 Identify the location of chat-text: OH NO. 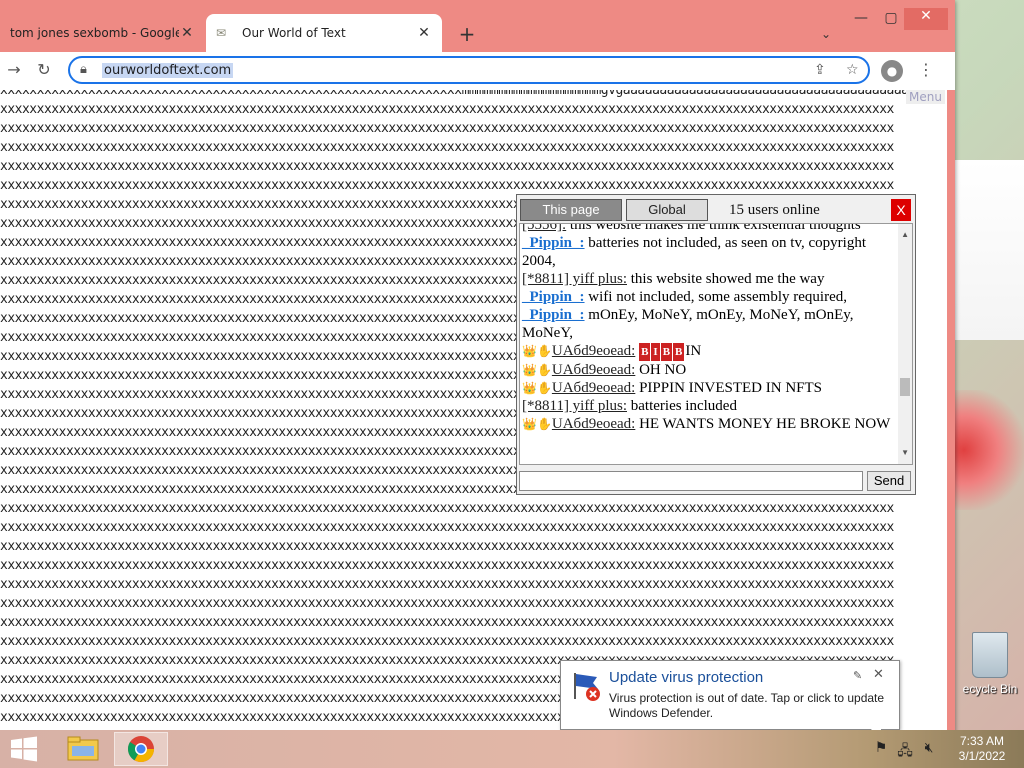
(661, 370).